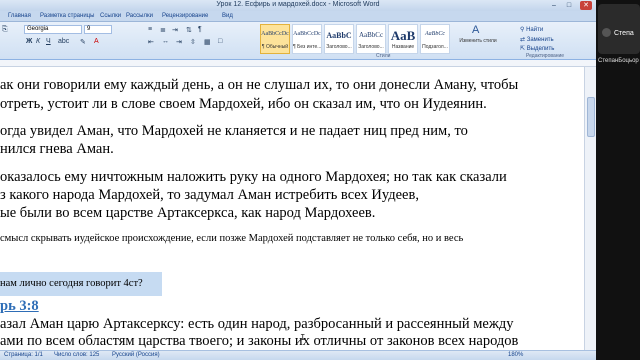 The image size is (640, 360). I want to click on scrollbar-thumb, so click(591, 117).